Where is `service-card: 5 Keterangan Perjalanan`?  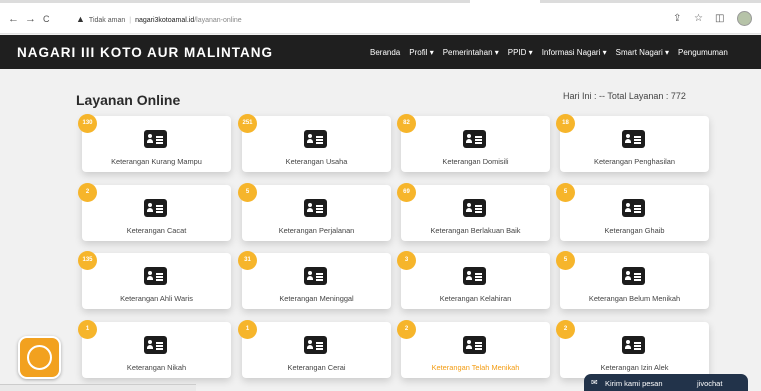 service-card: 5 Keterangan Perjalanan is located at coordinates (314, 212).